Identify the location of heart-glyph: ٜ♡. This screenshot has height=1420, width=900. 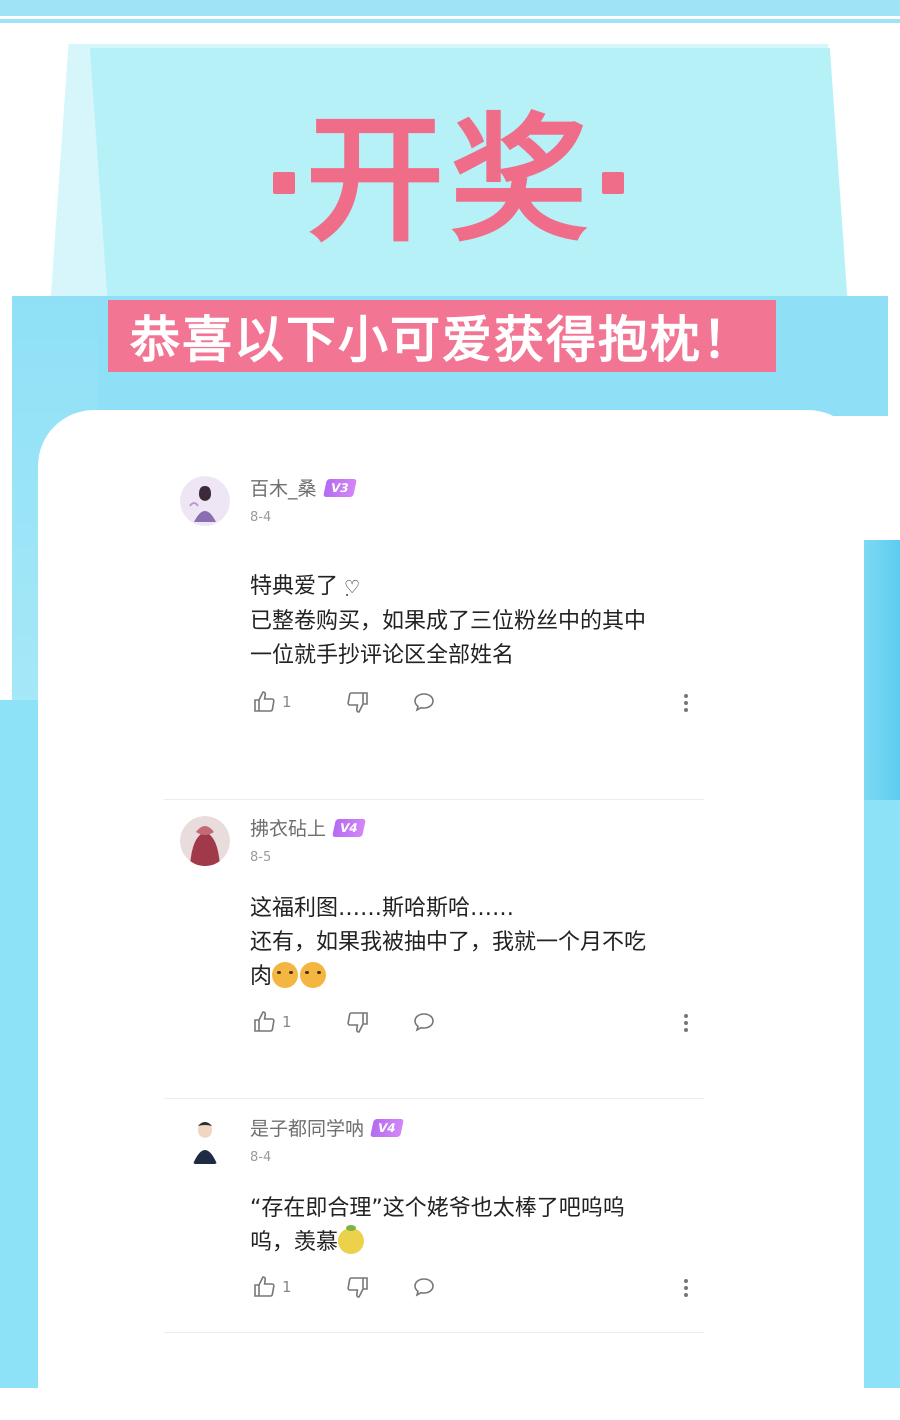
(352, 587).